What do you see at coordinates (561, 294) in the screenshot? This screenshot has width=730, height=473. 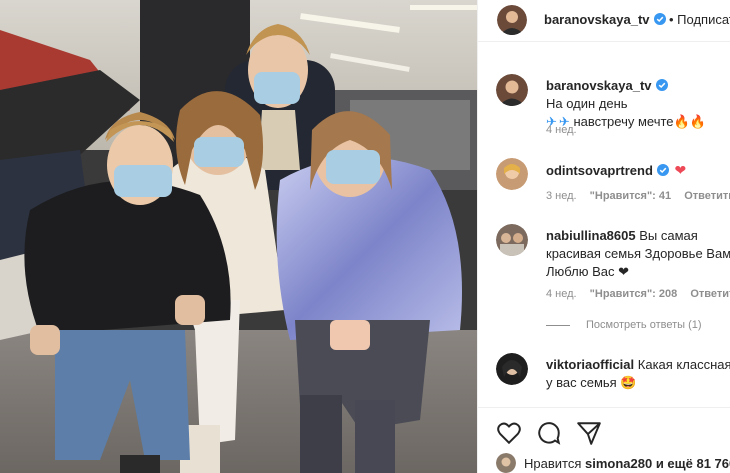 I see `comment-time: 4 нед.` at bounding box center [561, 294].